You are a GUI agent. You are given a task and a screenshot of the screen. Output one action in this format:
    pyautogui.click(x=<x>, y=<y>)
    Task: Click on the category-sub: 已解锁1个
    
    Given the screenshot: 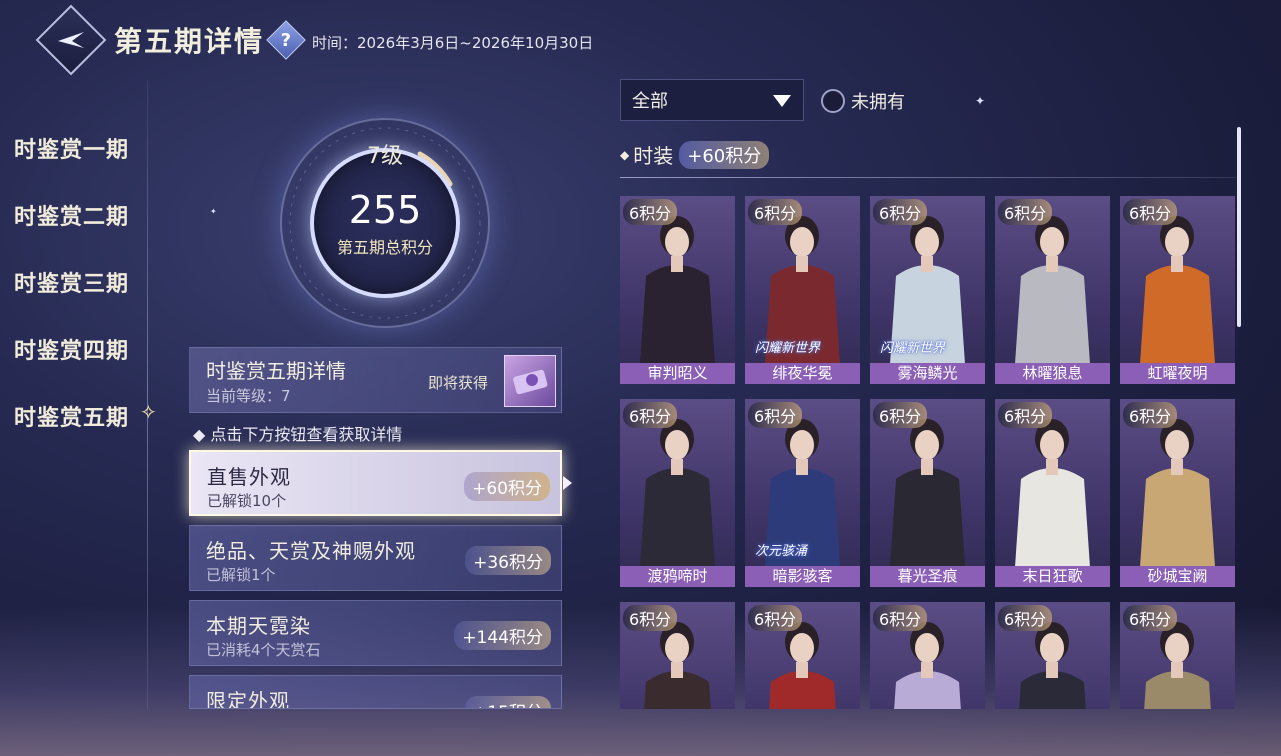 What is the action you would take?
    pyautogui.click(x=241, y=575)
    